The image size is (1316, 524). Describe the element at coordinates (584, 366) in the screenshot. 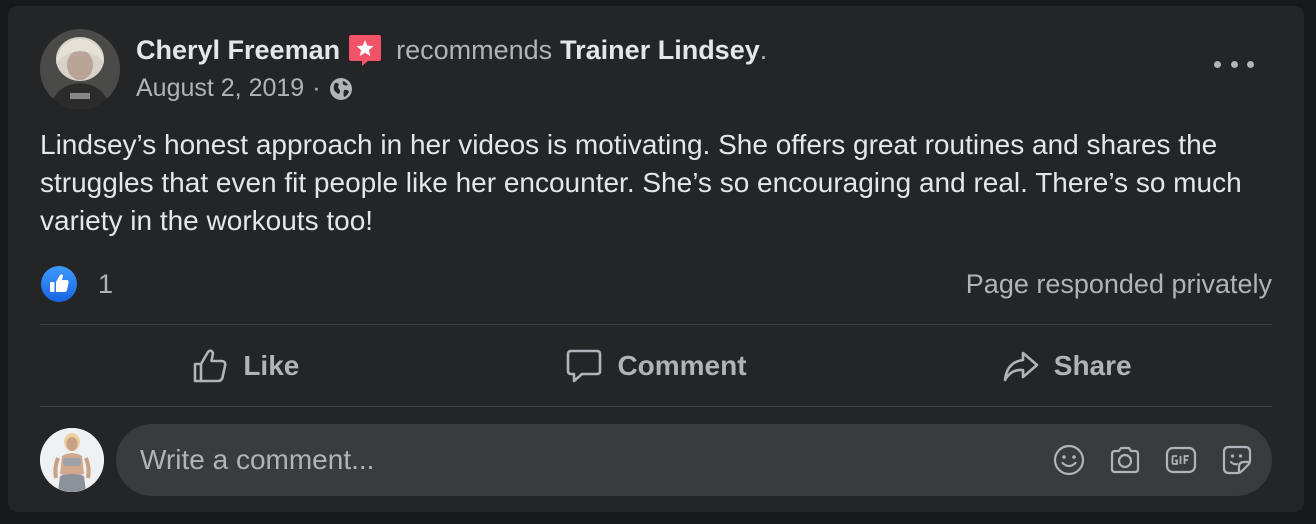

I see `comment-bubble-icon` at that location.